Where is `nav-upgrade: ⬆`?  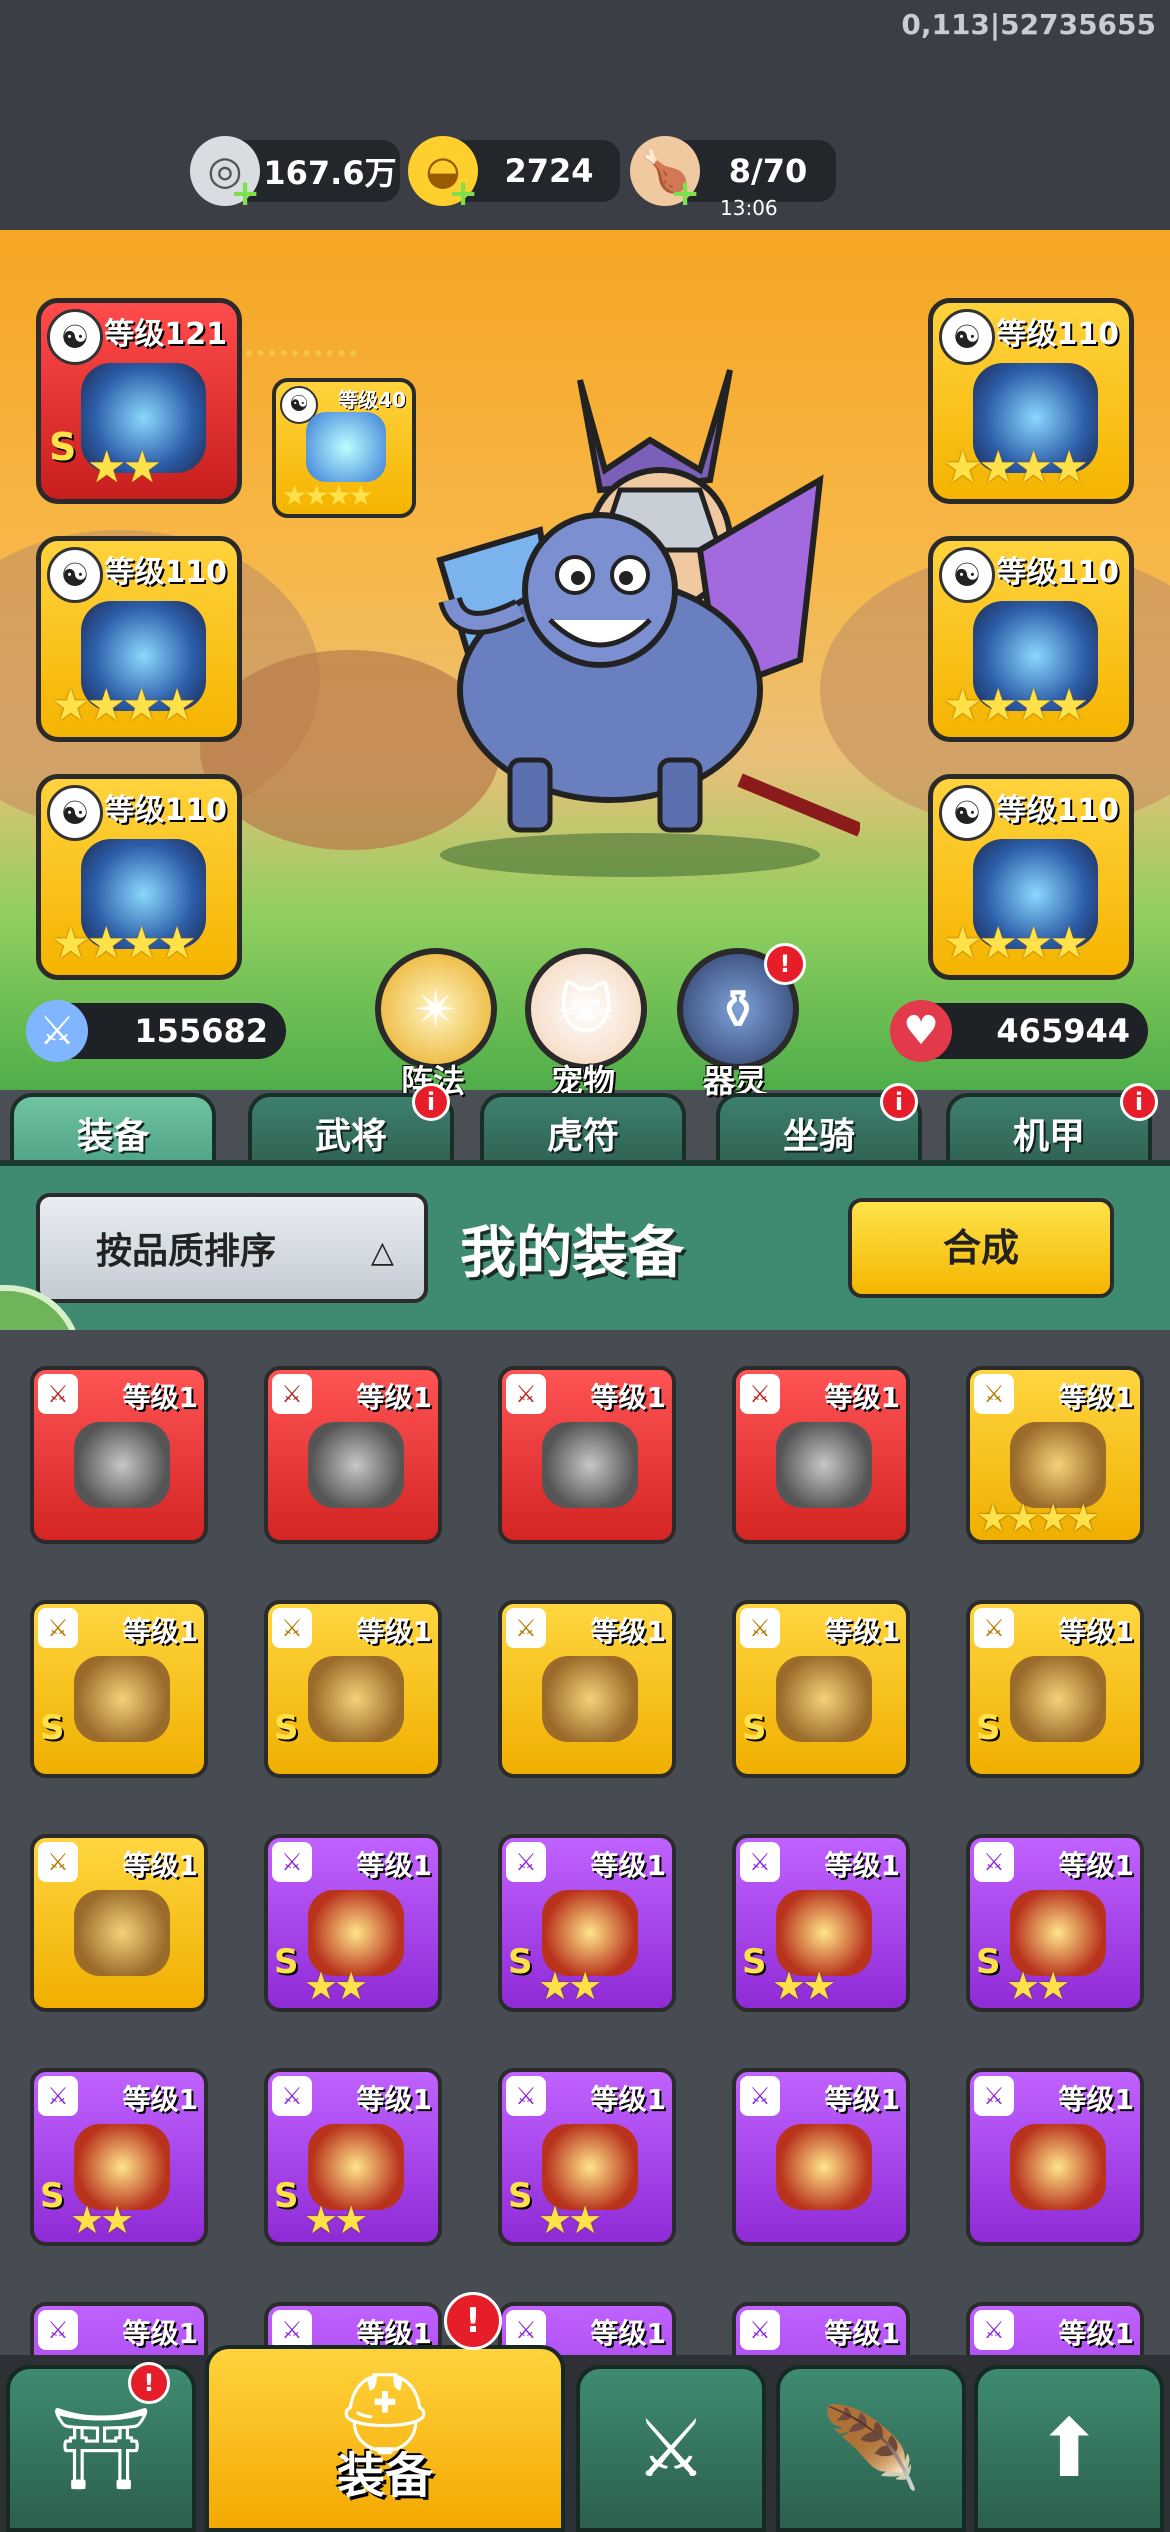 nav-upgrade: ⬆ is located at coordinates (1069, 2448).